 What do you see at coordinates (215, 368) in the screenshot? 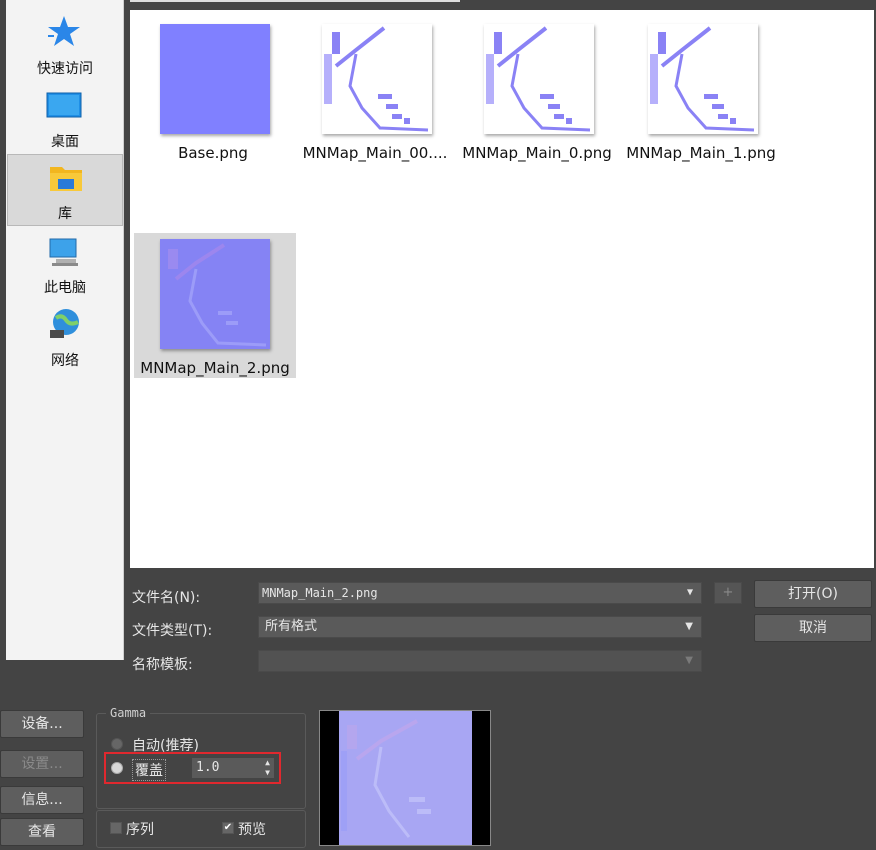
I see `file-name: MNMap_Main_2.png` at bounding box center [215, 368].